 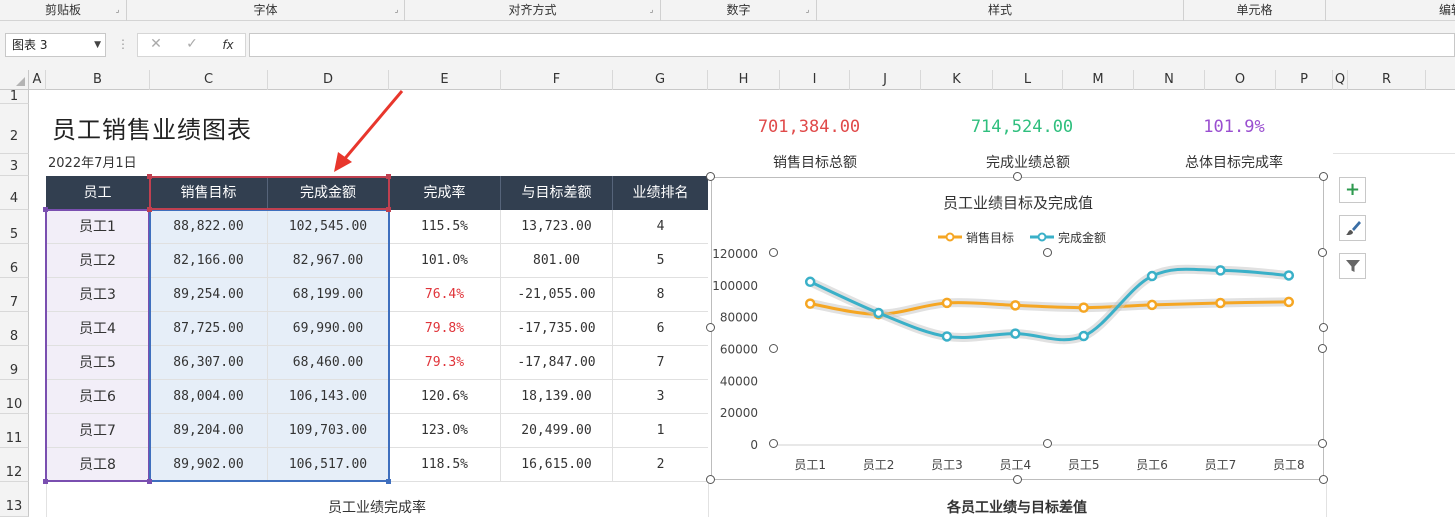 What do you see at coordinates (1240, 80) in the screenshot?
I see `column-header-O: O` at bounding box center [1240, 80].